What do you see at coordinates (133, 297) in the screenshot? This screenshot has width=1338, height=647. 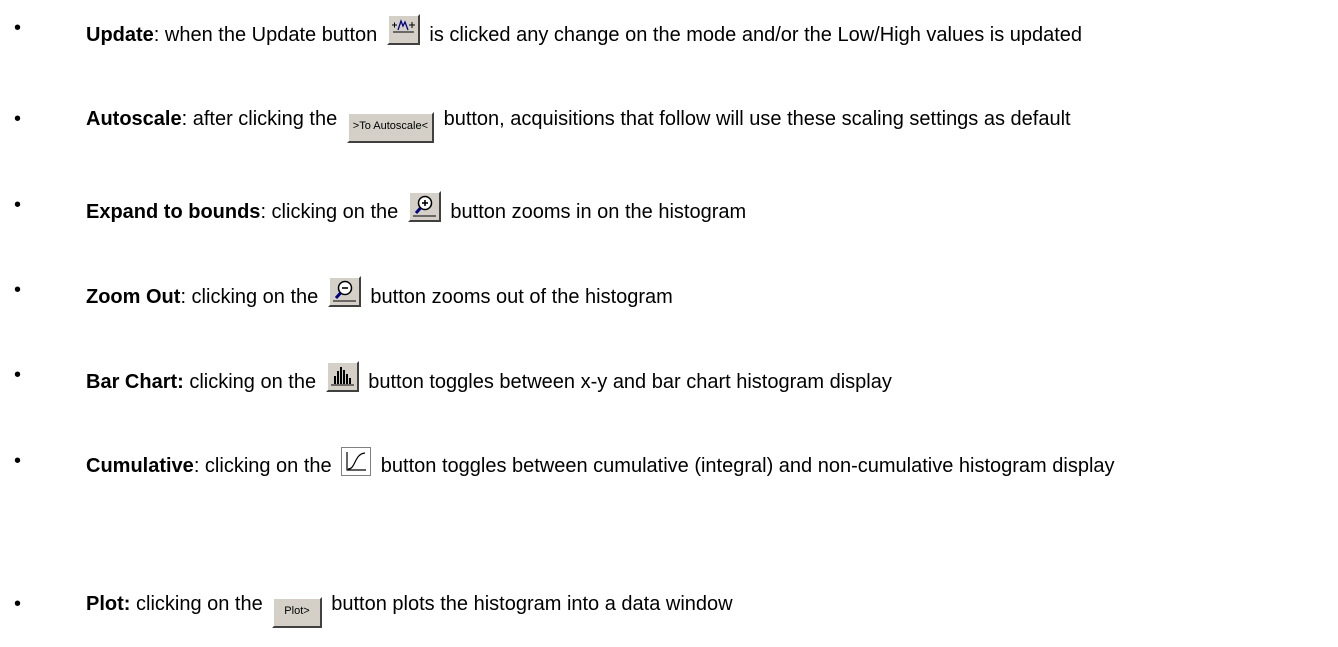 I see `item-label: Zoom Out` at bounding box center [133, 297].